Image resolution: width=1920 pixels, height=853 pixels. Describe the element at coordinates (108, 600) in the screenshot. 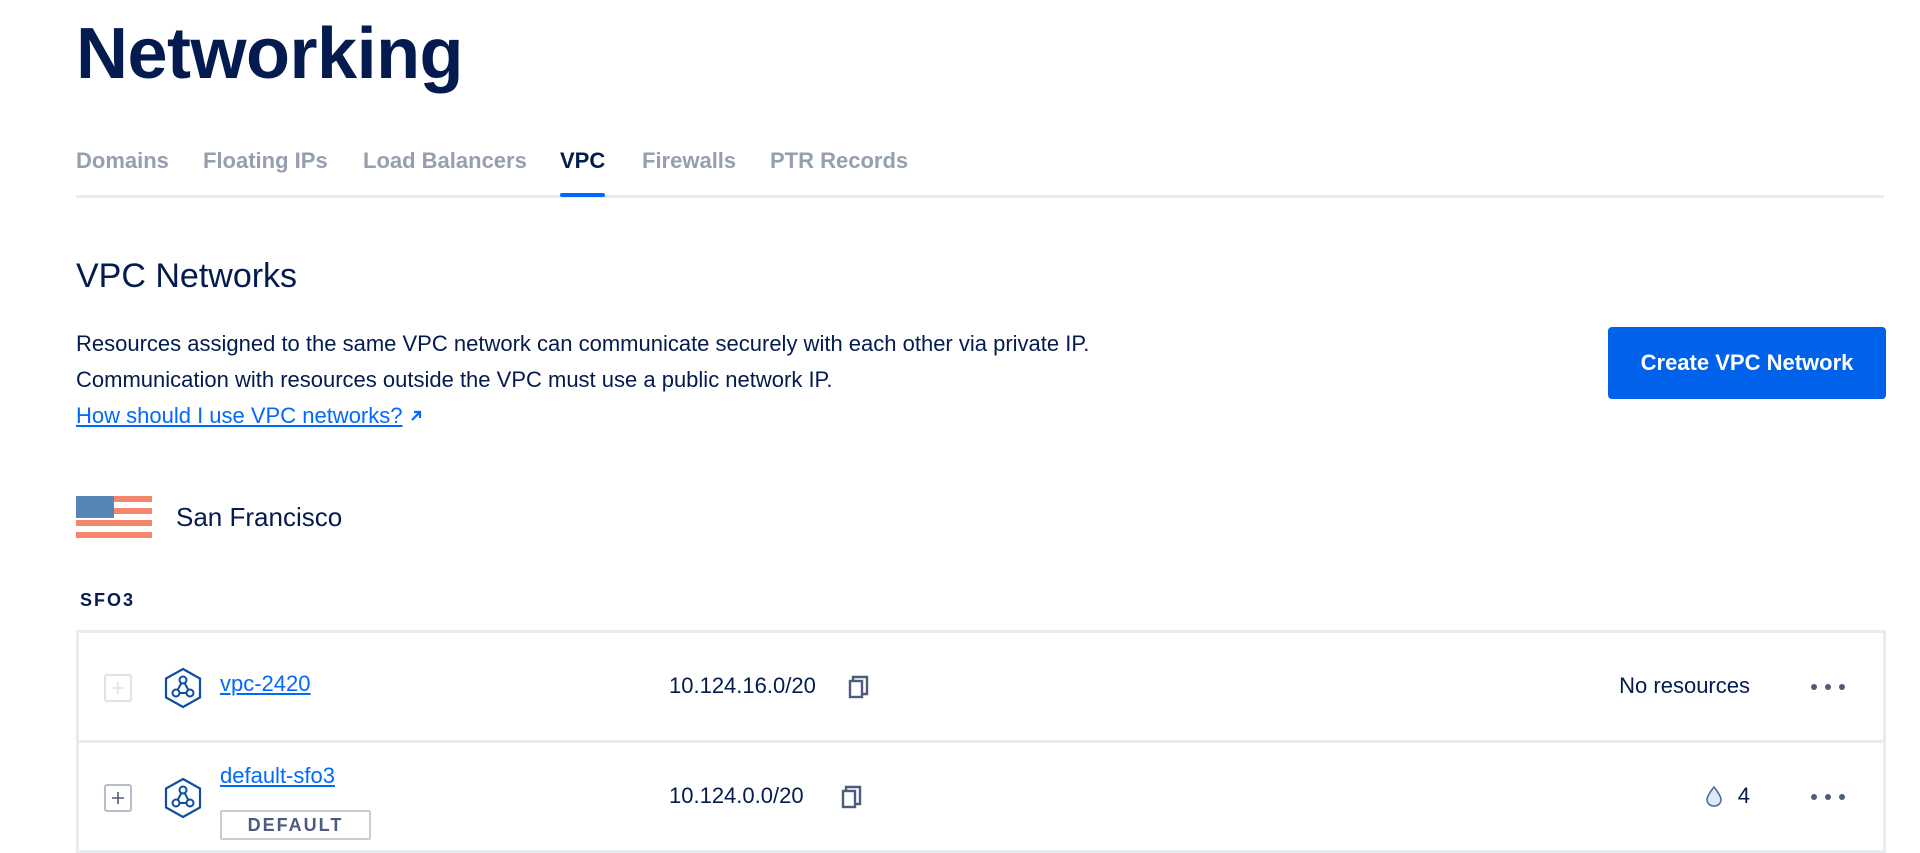

I see `datacenter-label: SFO3` at that location.